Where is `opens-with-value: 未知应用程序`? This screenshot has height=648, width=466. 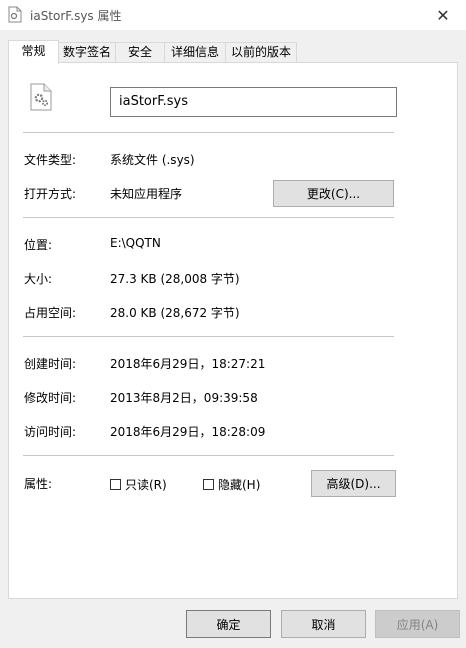
opens-with-value: 未知应用程序 is located at coordinates (146, 194).